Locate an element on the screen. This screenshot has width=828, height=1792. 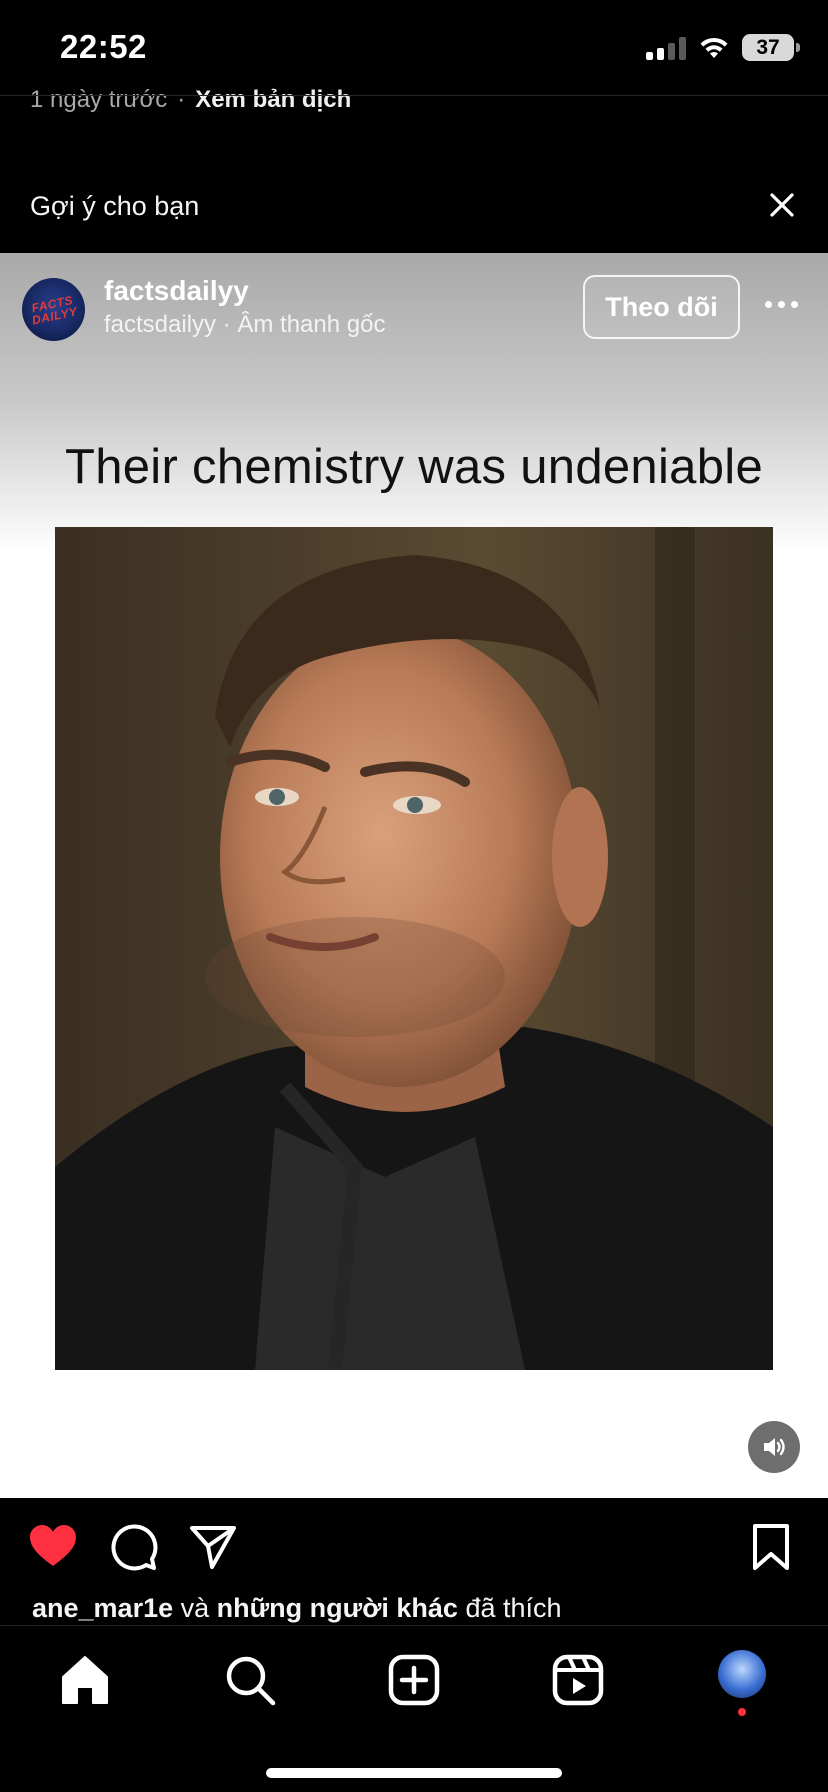
plus-square-icon is located at coordinates (414, 1680).